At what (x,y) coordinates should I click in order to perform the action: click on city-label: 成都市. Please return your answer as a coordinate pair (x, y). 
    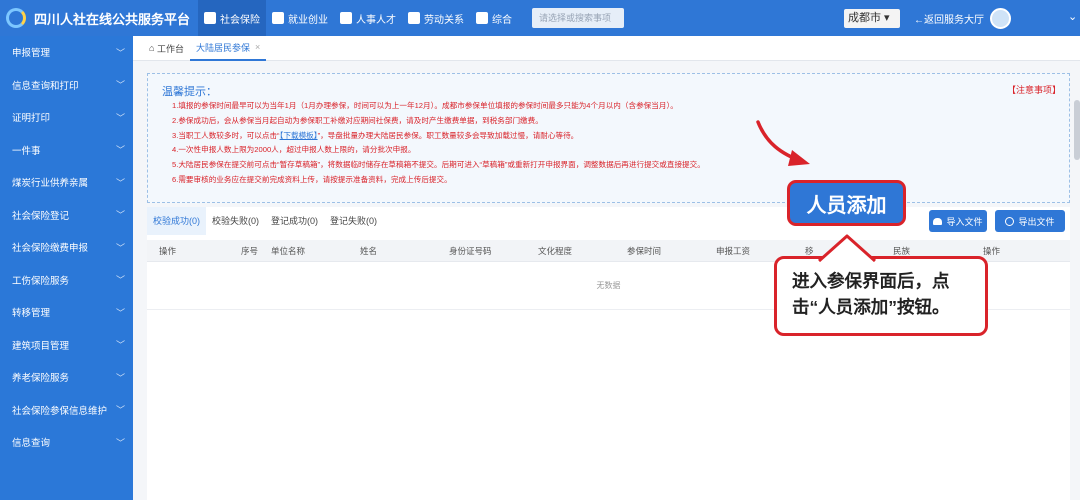
    Looking at the image, I should click on (864, 18).